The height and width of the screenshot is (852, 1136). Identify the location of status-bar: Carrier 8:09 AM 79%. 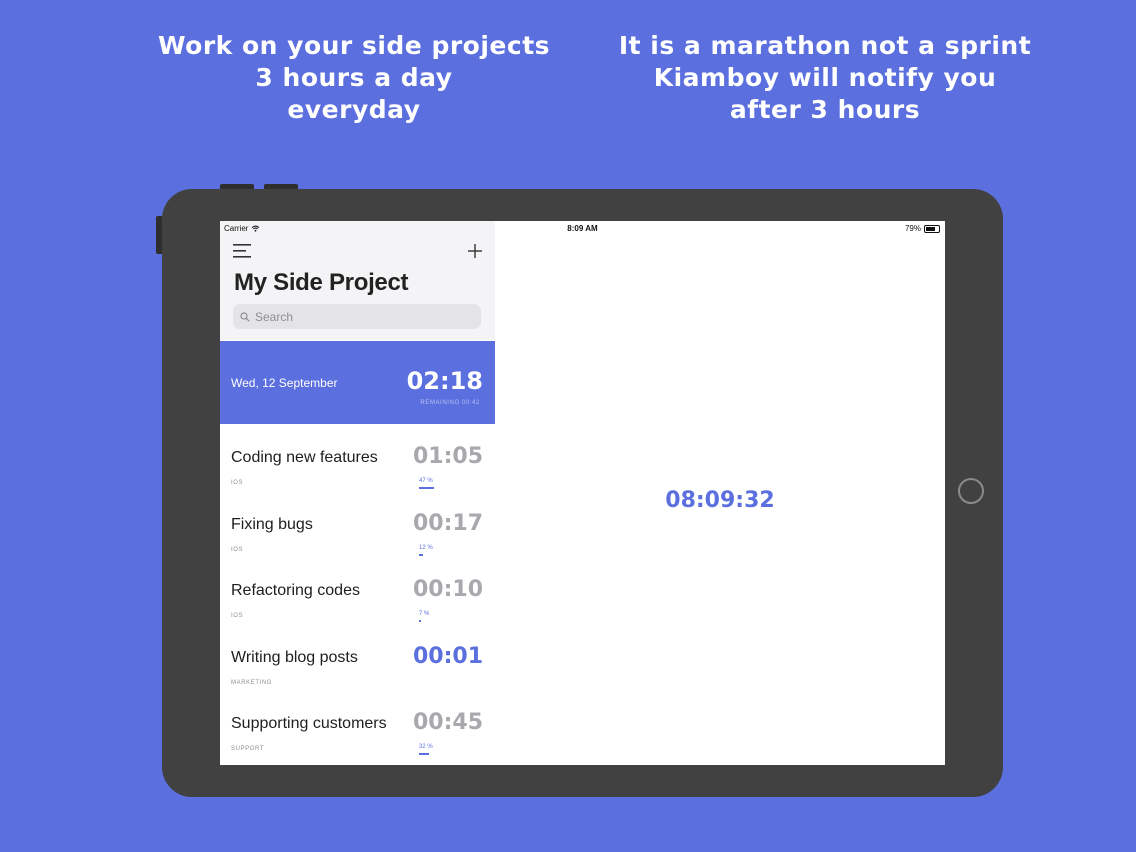
(582, 229).